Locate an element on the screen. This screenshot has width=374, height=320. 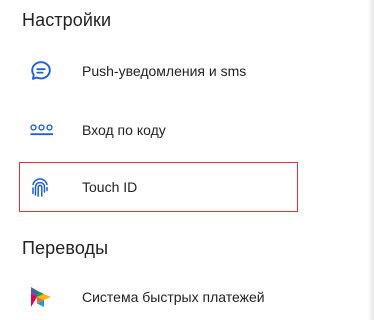
section-title-settings: Настройки is located at coordinates (67, 20).